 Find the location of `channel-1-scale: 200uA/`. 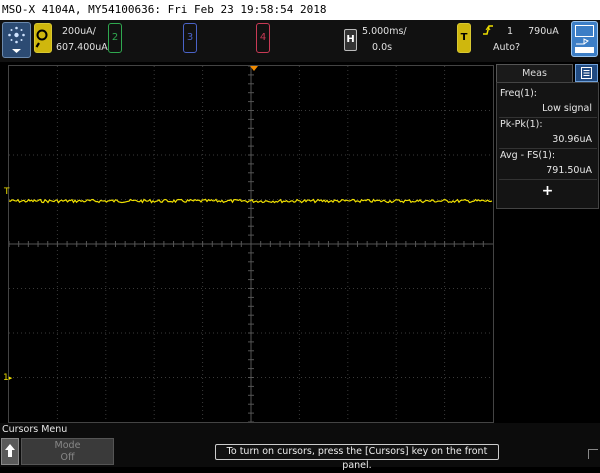

channel-1-scale: 200uA/ is located at coordinates (79, 31).